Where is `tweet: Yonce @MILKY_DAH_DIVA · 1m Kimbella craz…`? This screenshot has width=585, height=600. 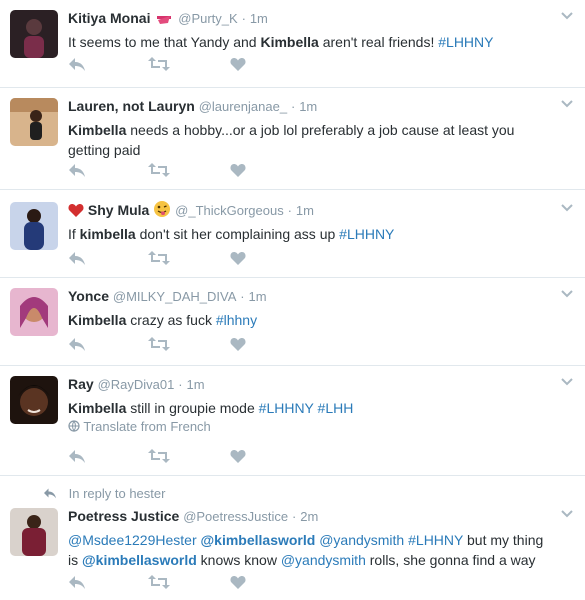 tweet: Yonce @MILKY_DAH_DIVA · 1m Kimbella craz… is located at coordinates (292, 322).